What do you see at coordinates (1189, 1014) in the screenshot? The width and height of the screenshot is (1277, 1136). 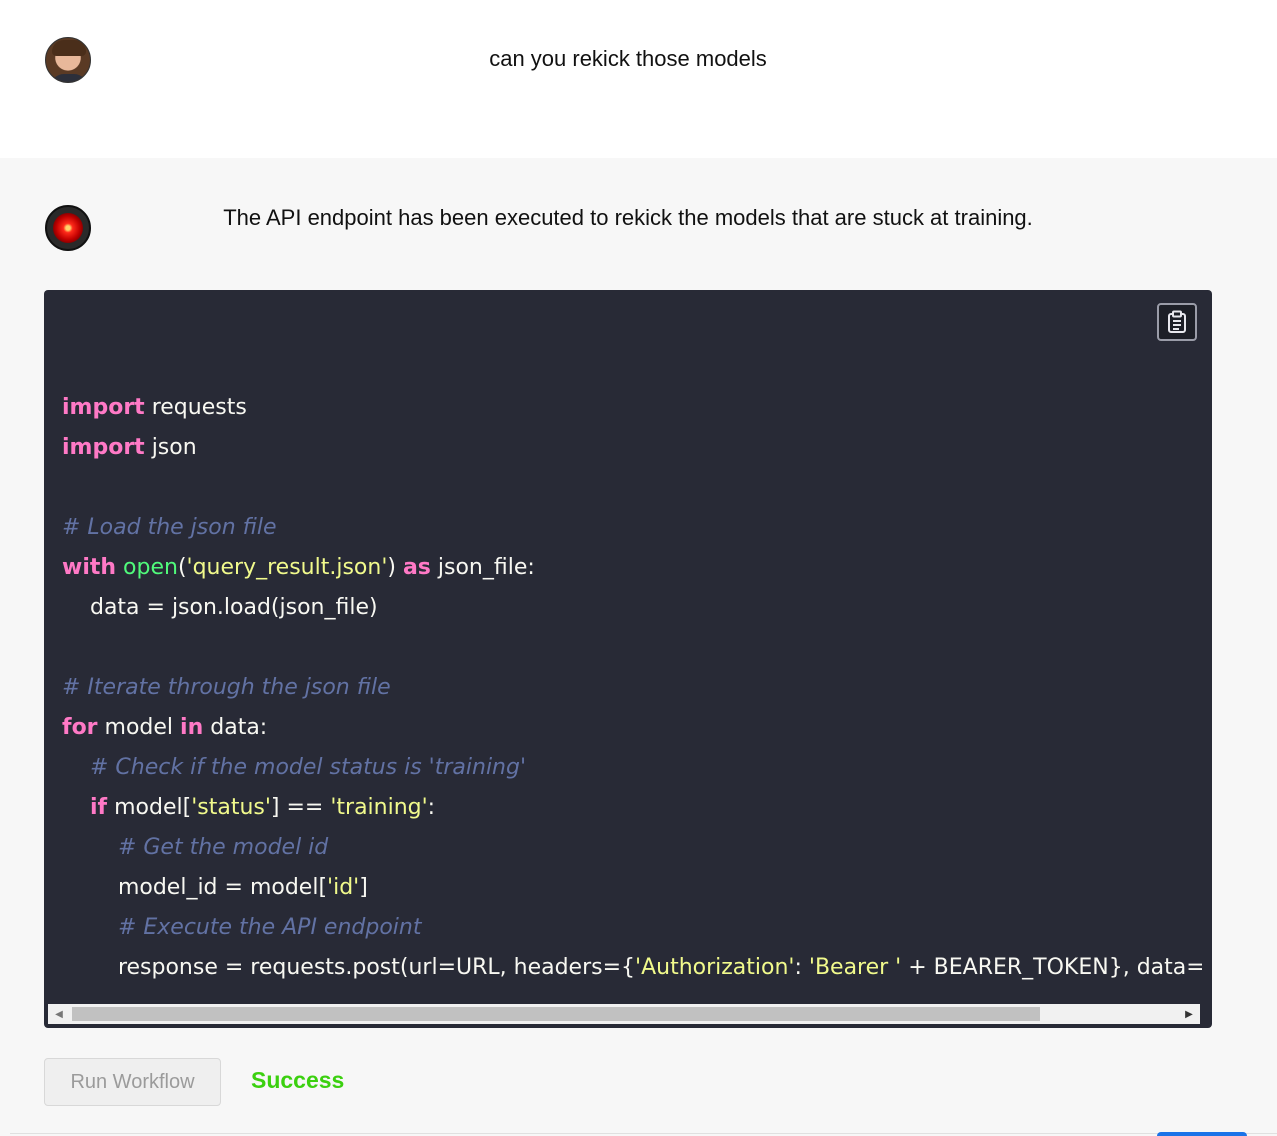 I see `scroll-right-arrow-icon: ▶` at bounding box center [1189, 1014].